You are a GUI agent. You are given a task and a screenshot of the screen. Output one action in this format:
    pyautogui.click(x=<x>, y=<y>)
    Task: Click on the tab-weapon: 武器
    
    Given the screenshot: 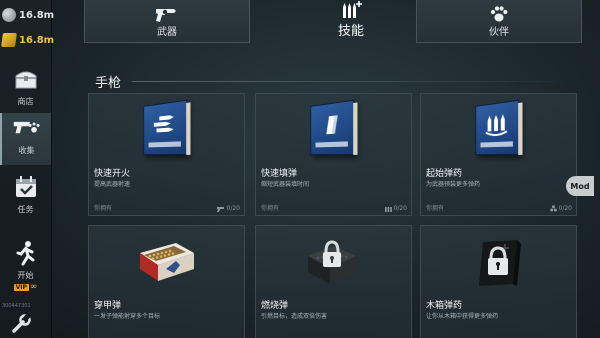 What is the action you would take?
    pyautogui.click(x=167, y=21)
    